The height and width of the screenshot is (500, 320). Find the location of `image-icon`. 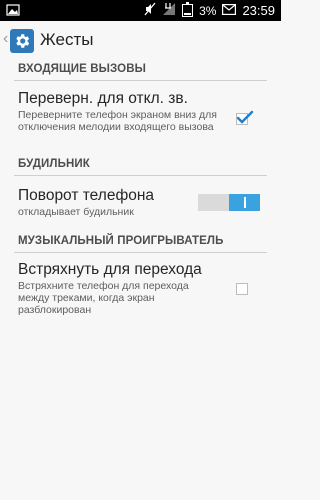

image-icon is located at coordinates (13, 10).